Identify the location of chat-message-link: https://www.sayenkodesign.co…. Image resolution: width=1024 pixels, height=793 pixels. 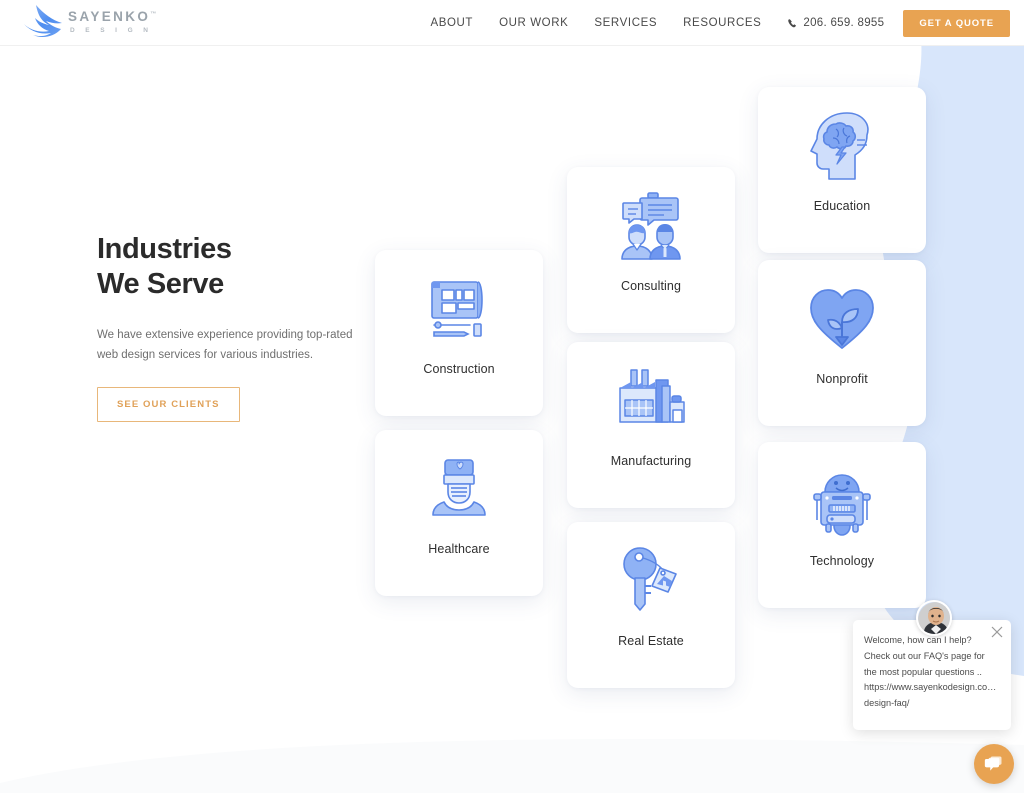
(932, 688).